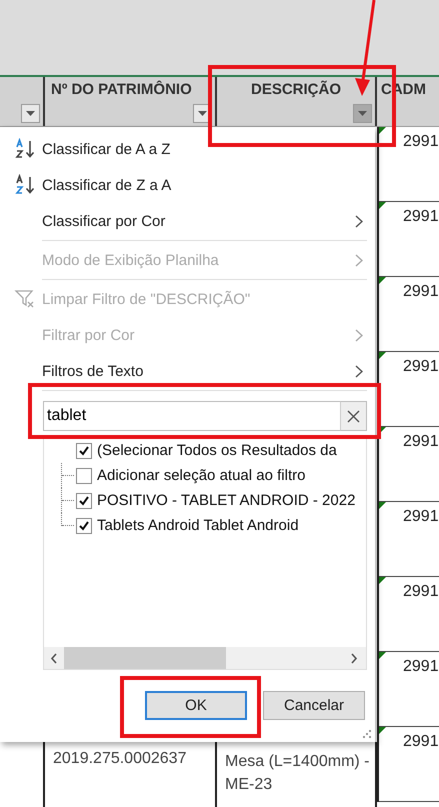 This screenshot has height=807, width=439. What do you see at coordinates (104, 221) in the screenshot?
I see `menu-label: Classificar por Cor` at bounding box center [104, 221].